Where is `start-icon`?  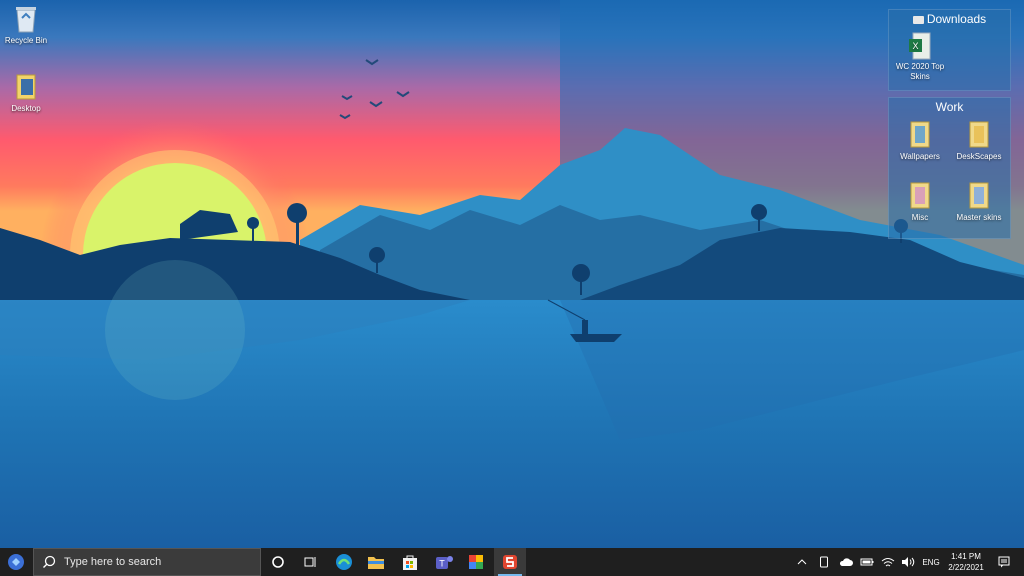 start-icon is located at coordinates (16, 562).